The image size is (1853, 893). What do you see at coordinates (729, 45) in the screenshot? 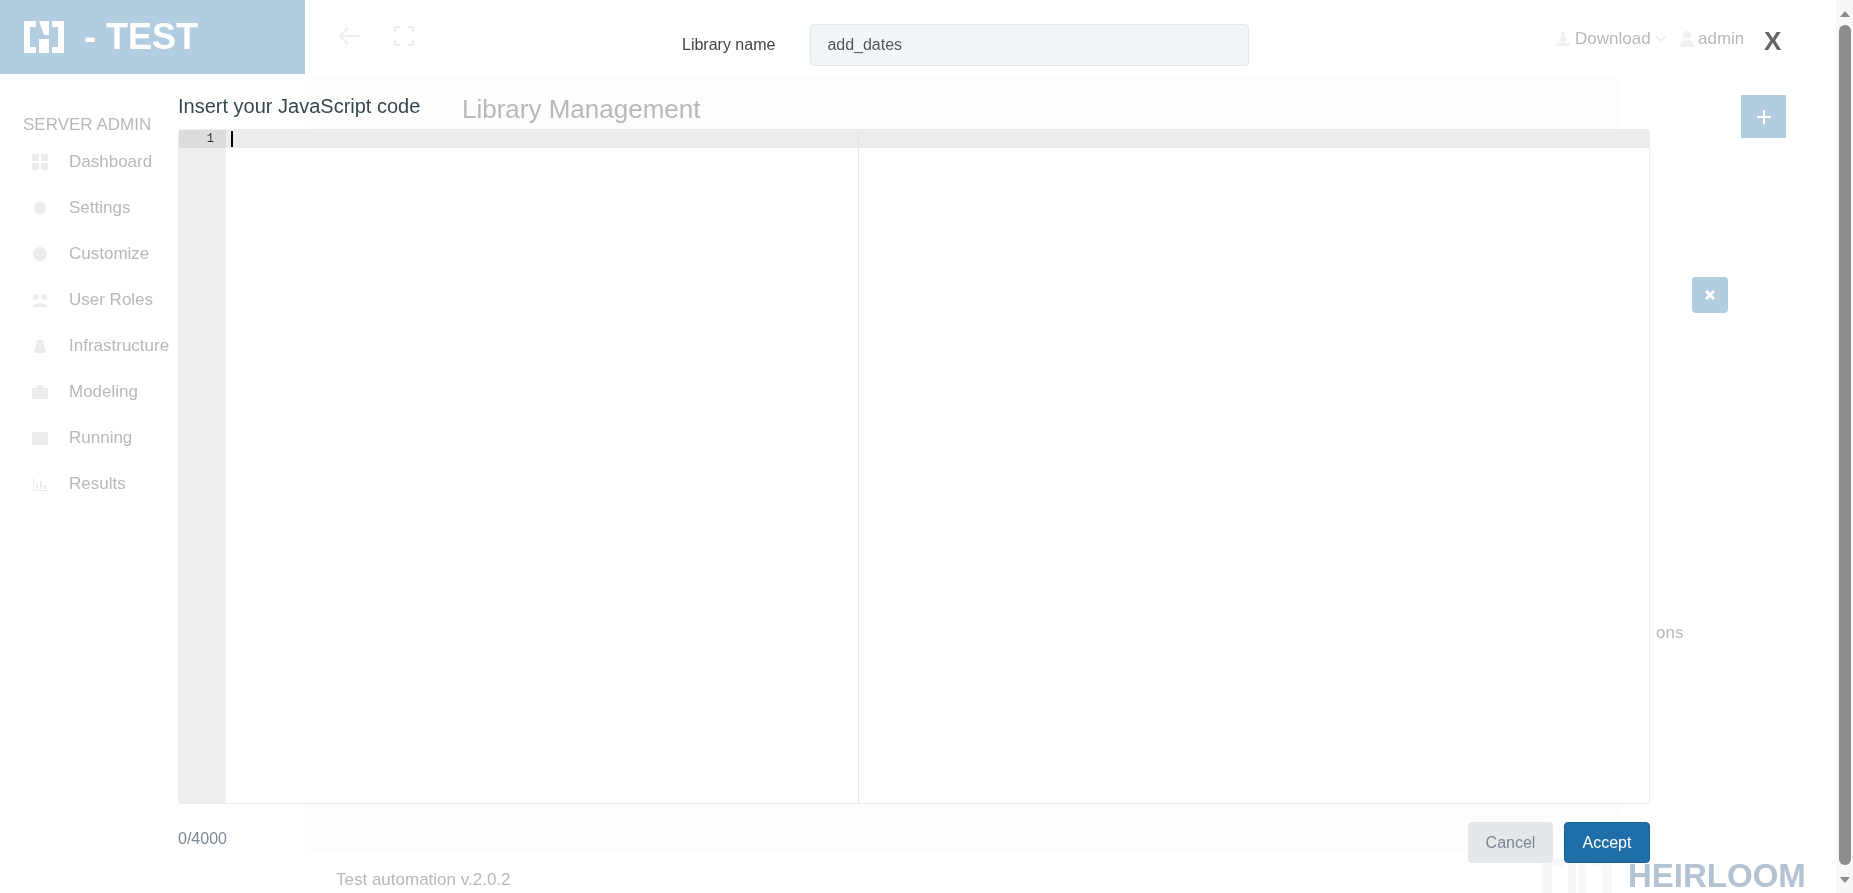
I see `field-label: Library name` at bounding box center [729, 45].